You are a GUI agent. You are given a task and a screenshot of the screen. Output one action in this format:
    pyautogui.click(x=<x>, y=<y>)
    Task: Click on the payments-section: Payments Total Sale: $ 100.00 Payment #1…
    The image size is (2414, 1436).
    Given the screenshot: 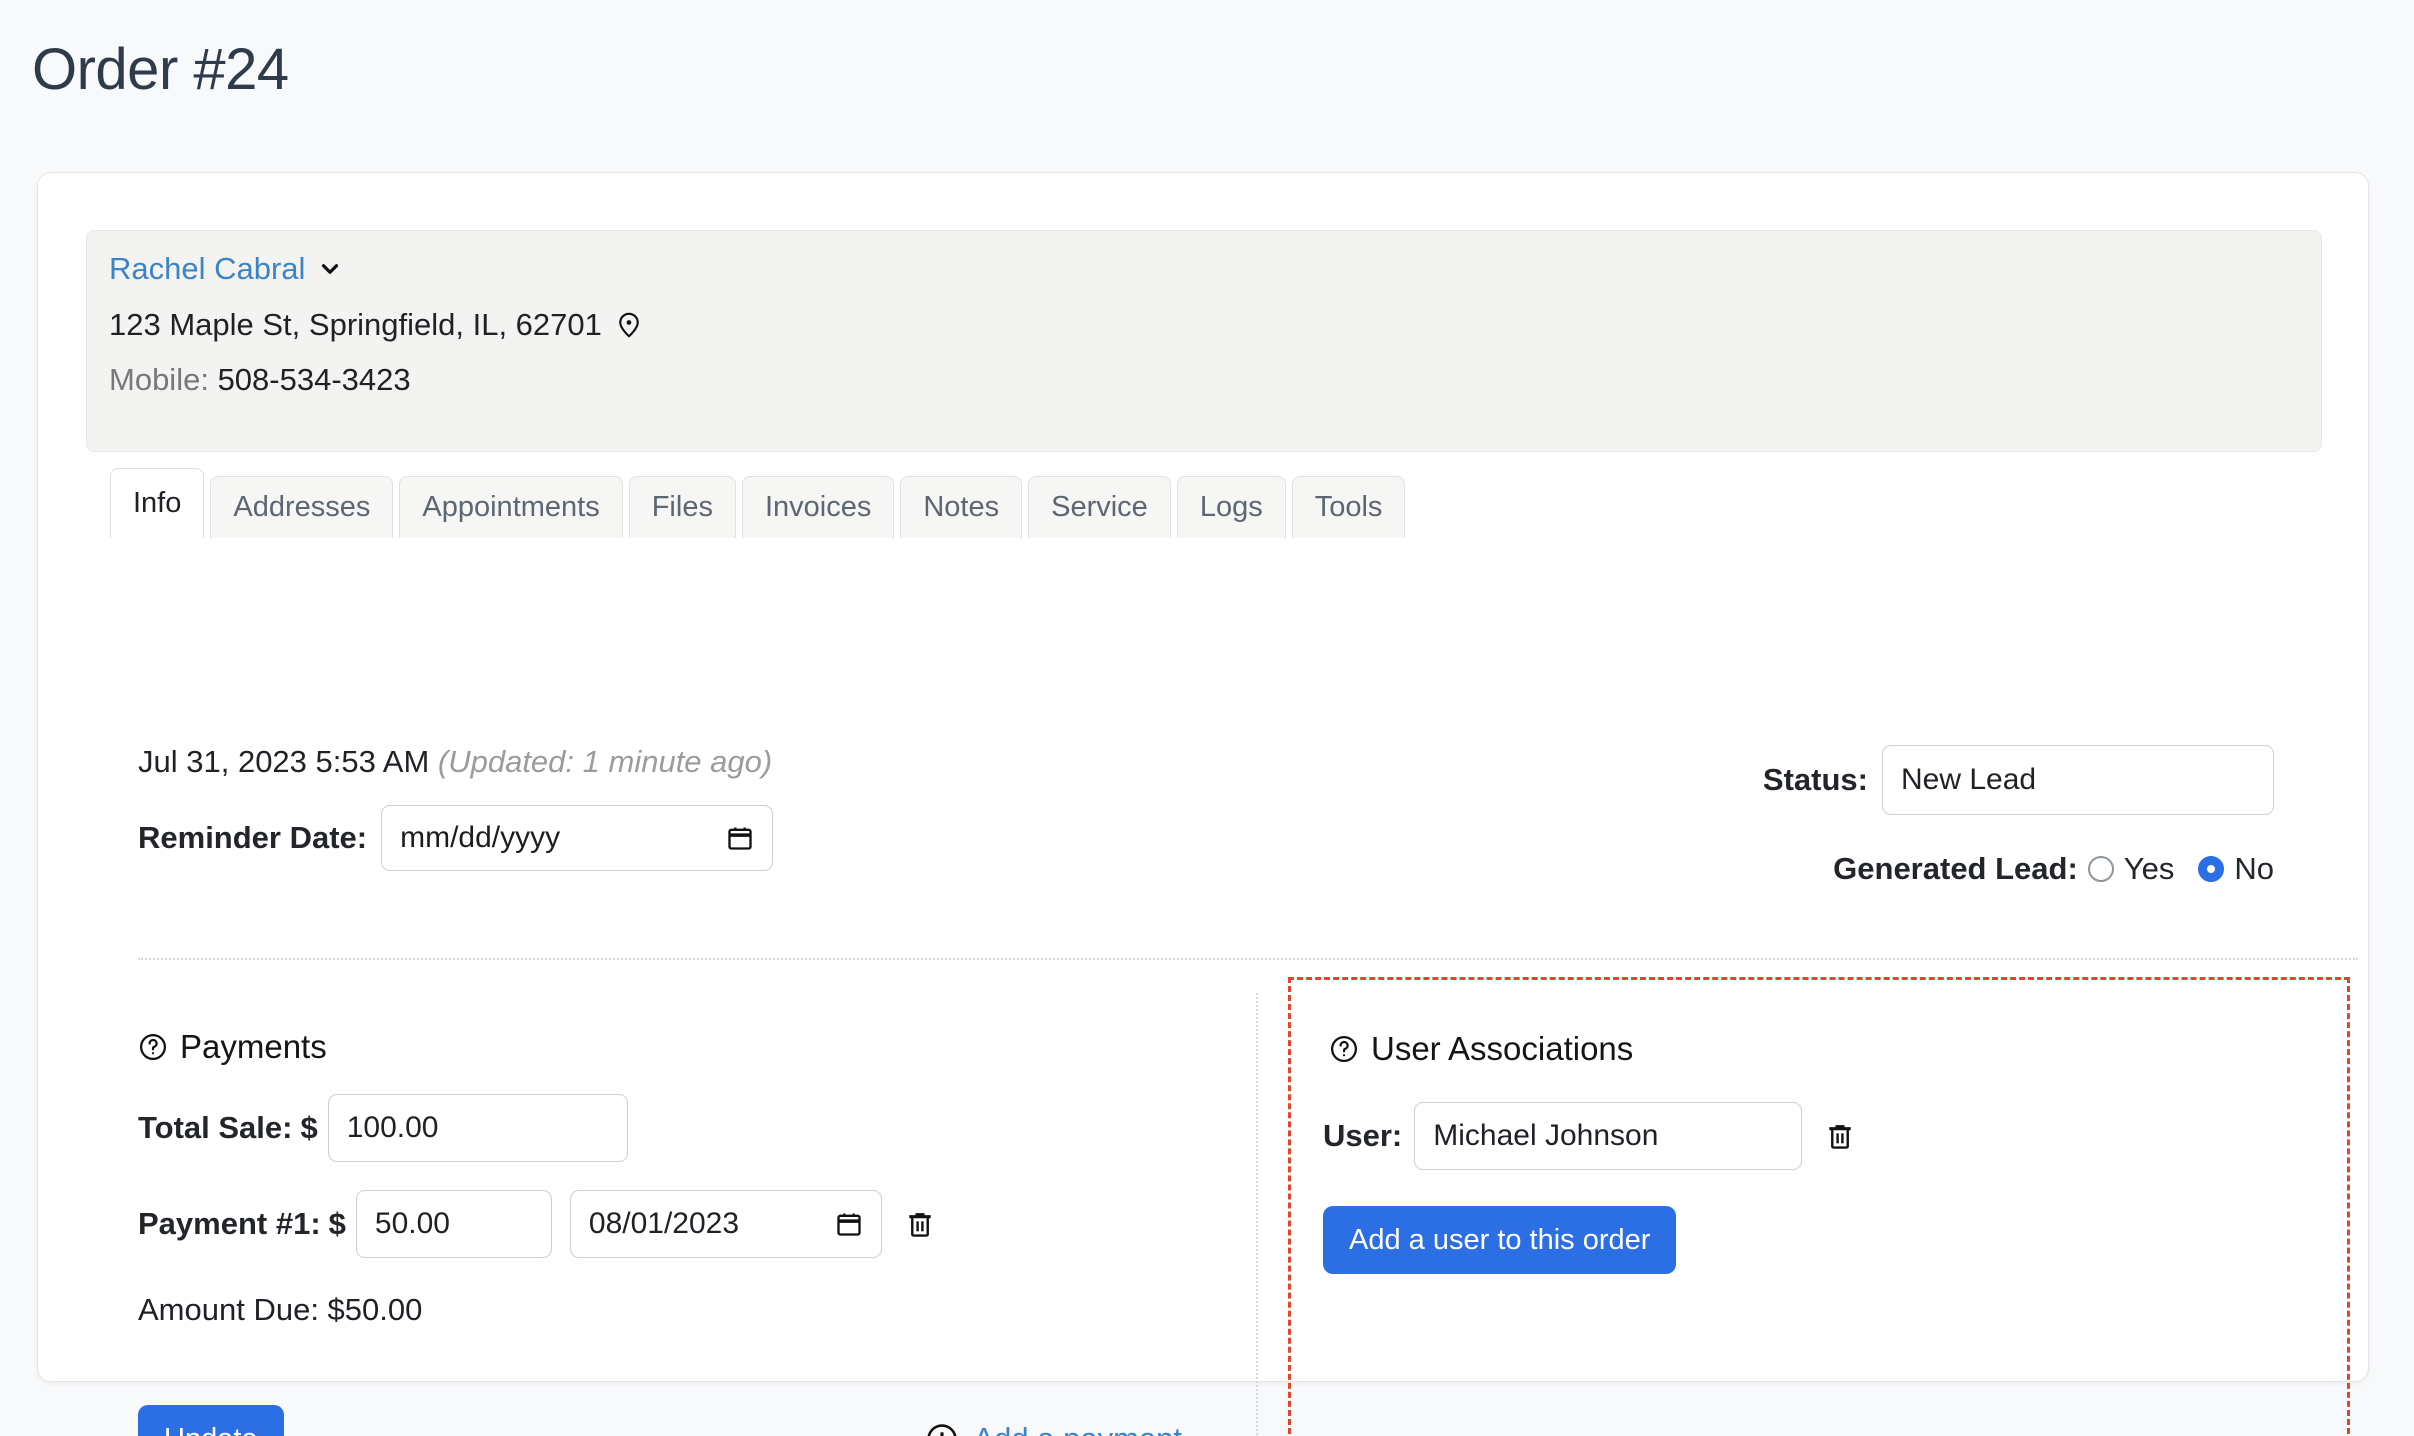 What is the action you would take?
    pyautogui.click(x=537, y=1178)
    